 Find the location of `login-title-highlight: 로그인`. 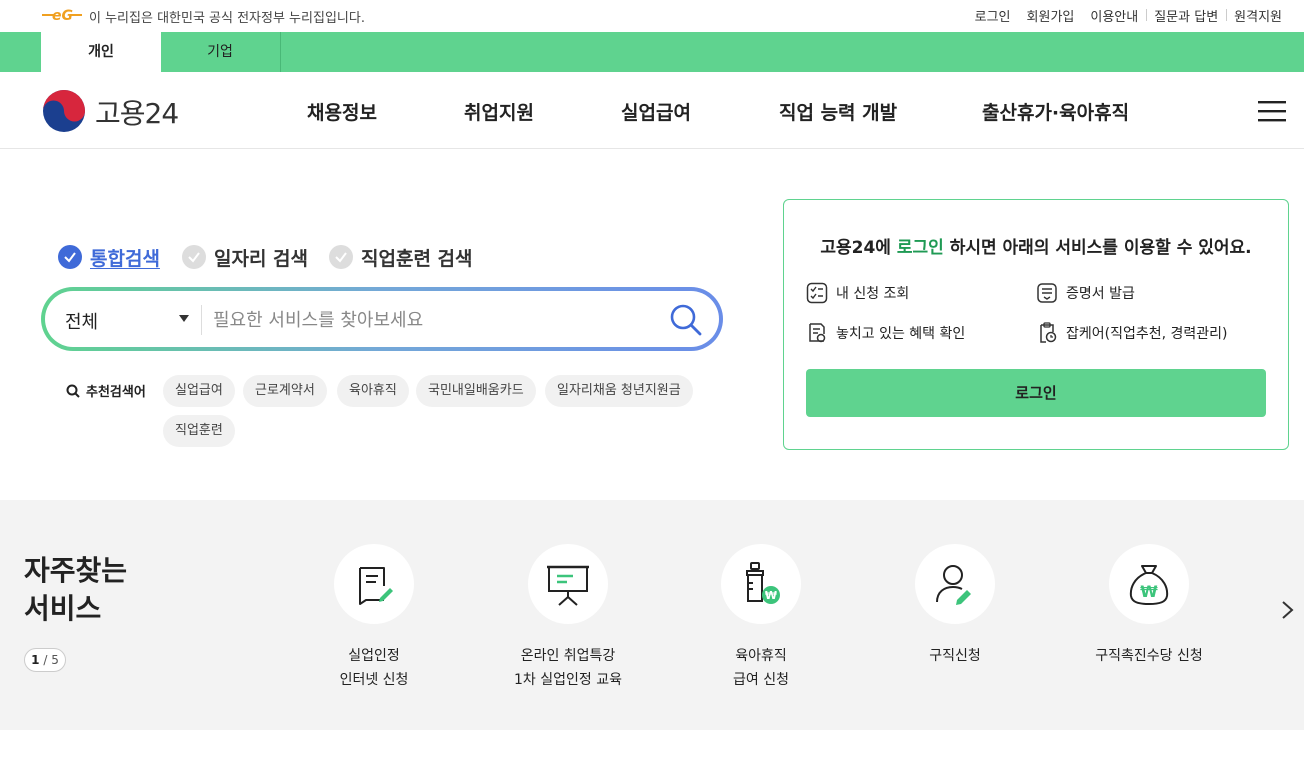

login-title-highlight: 로그인 is located at coordinates (920, 248).